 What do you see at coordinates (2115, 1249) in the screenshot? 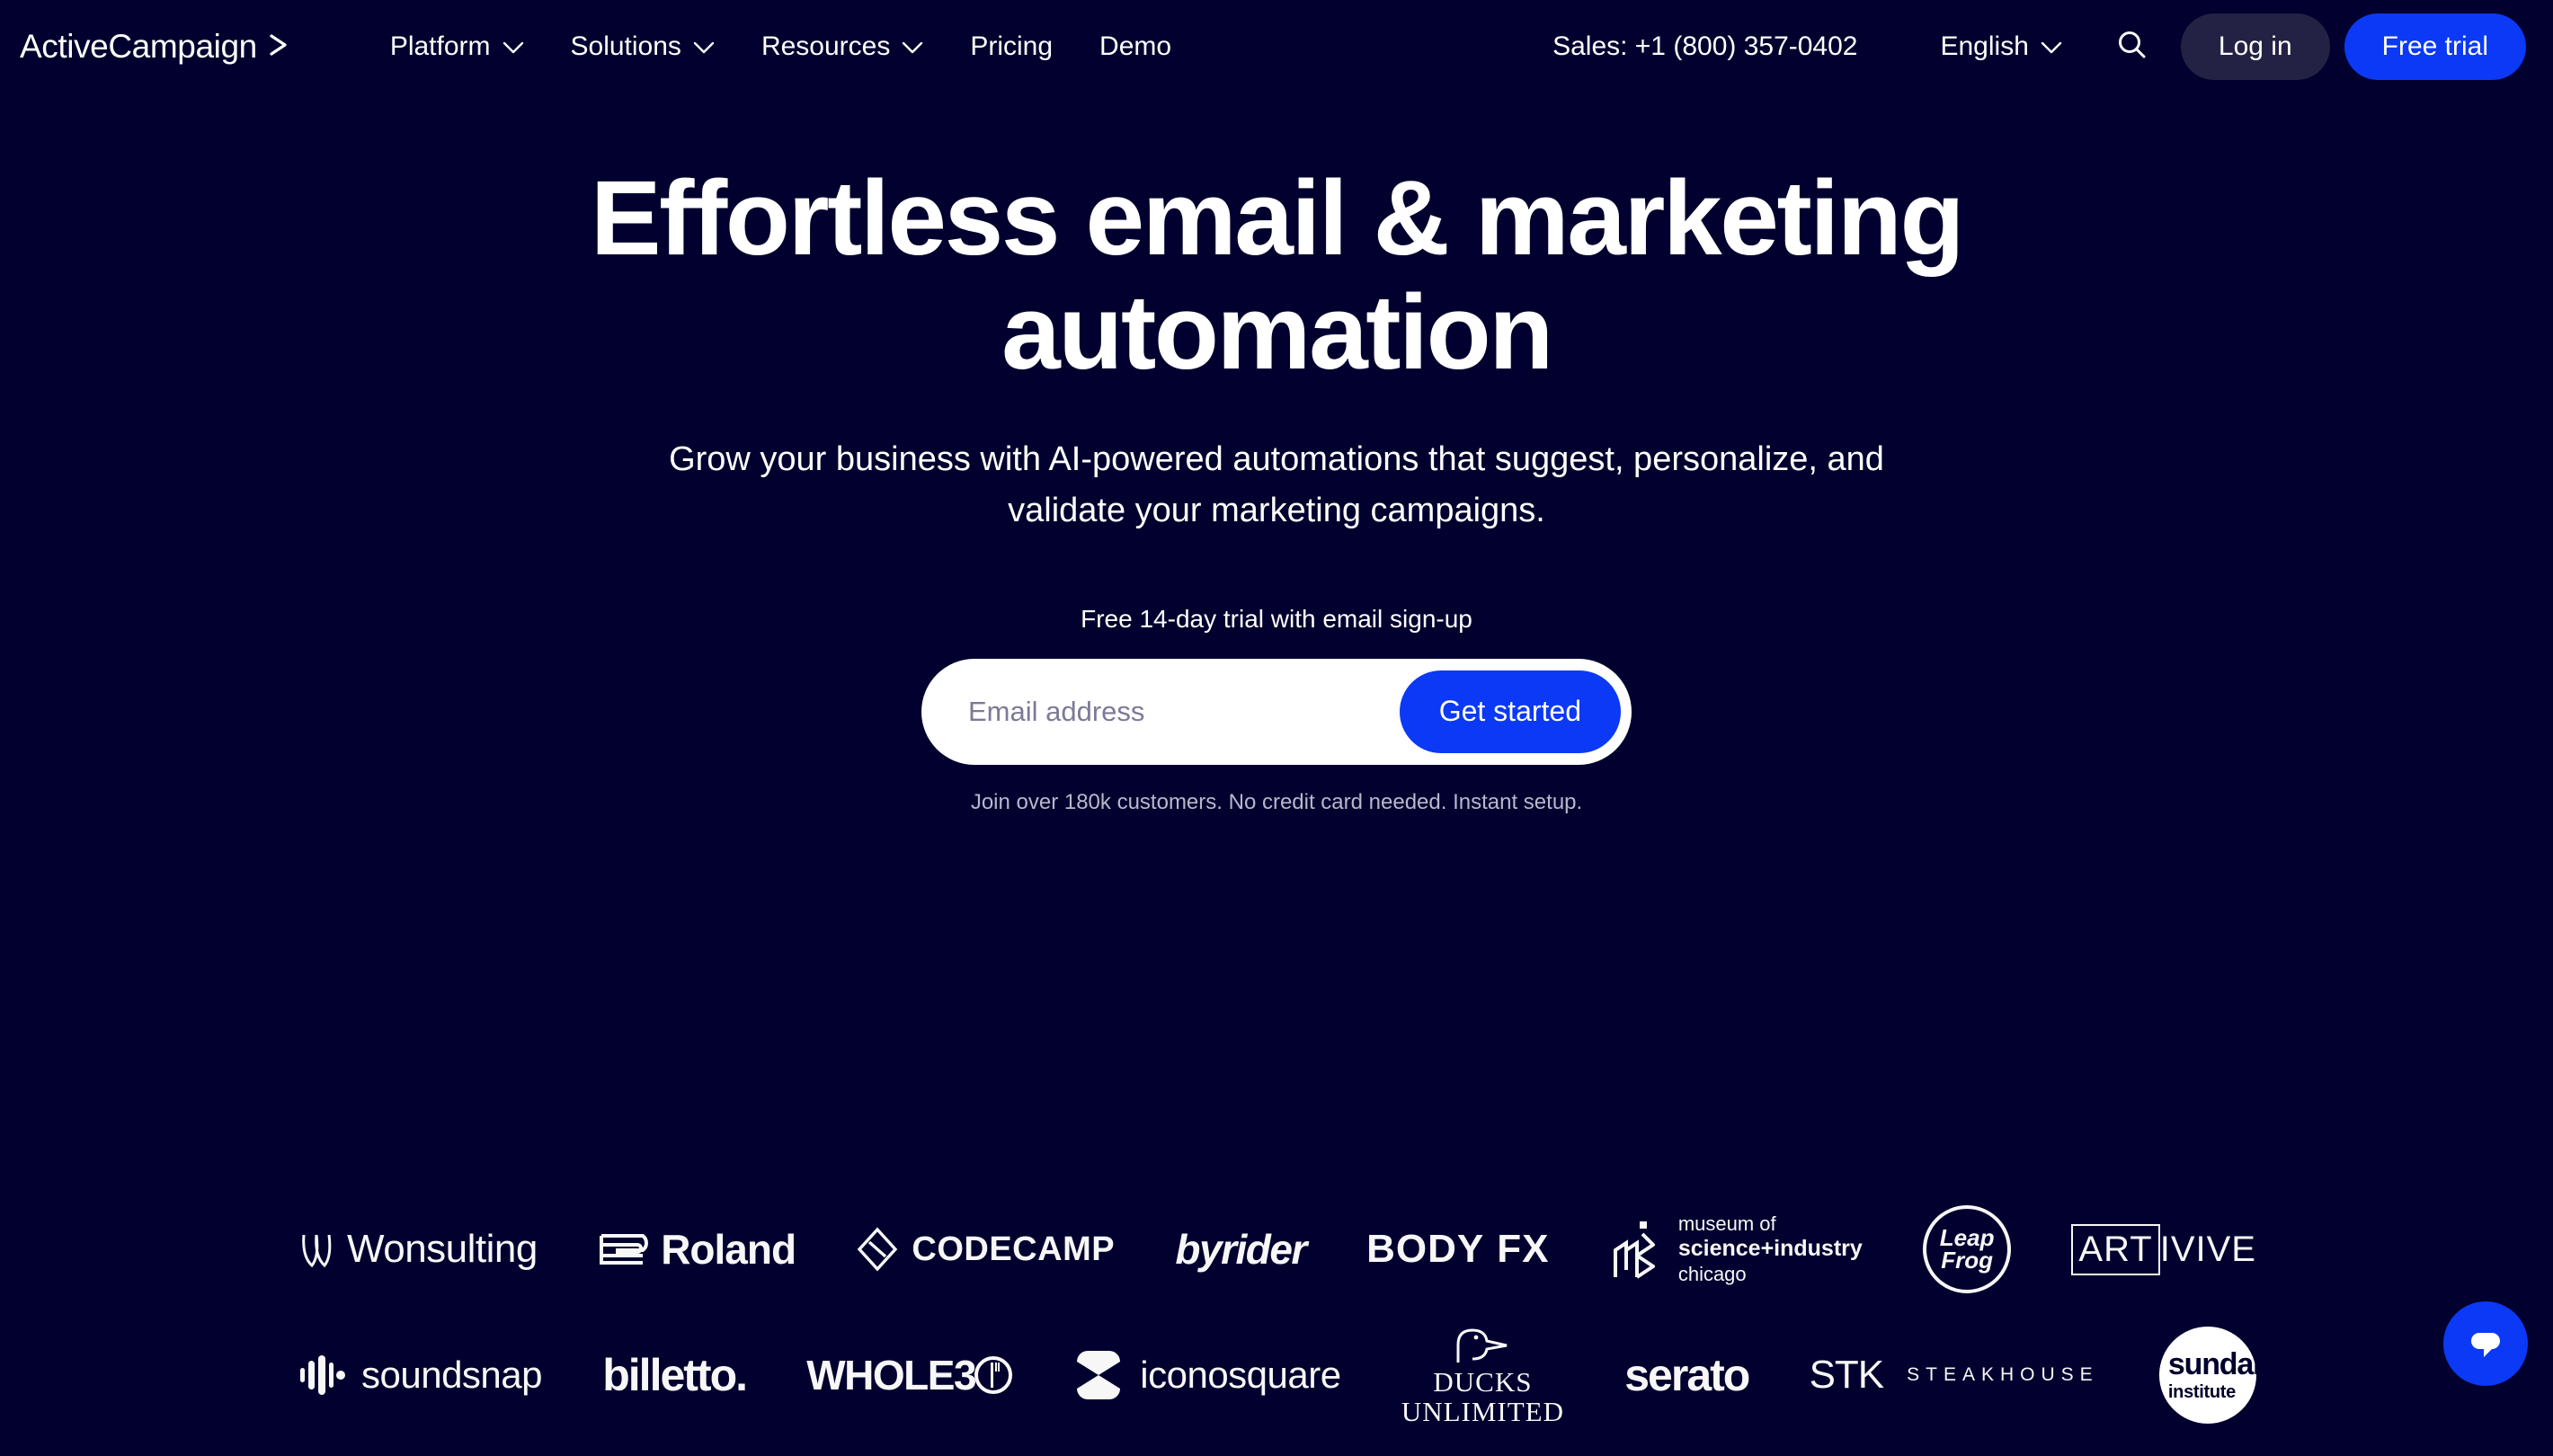
I see `brand-label: ART` at bounding box center [2115, 1249].